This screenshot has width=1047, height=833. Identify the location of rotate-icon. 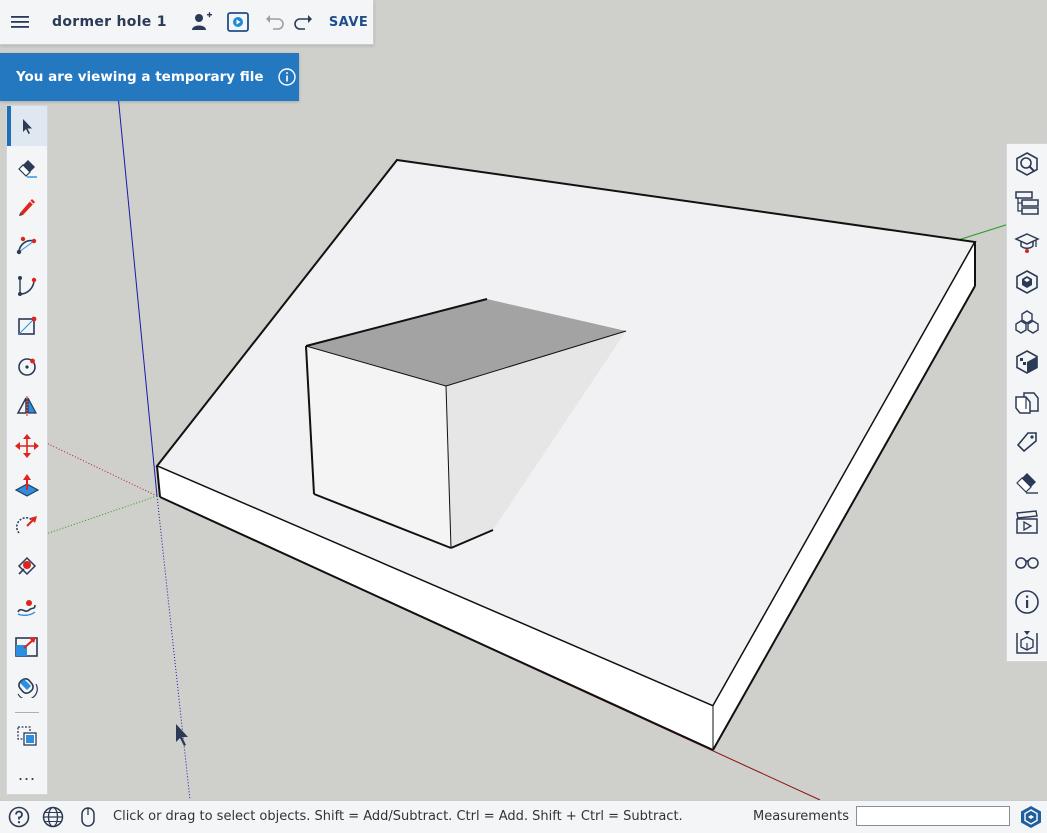
(26, 525).